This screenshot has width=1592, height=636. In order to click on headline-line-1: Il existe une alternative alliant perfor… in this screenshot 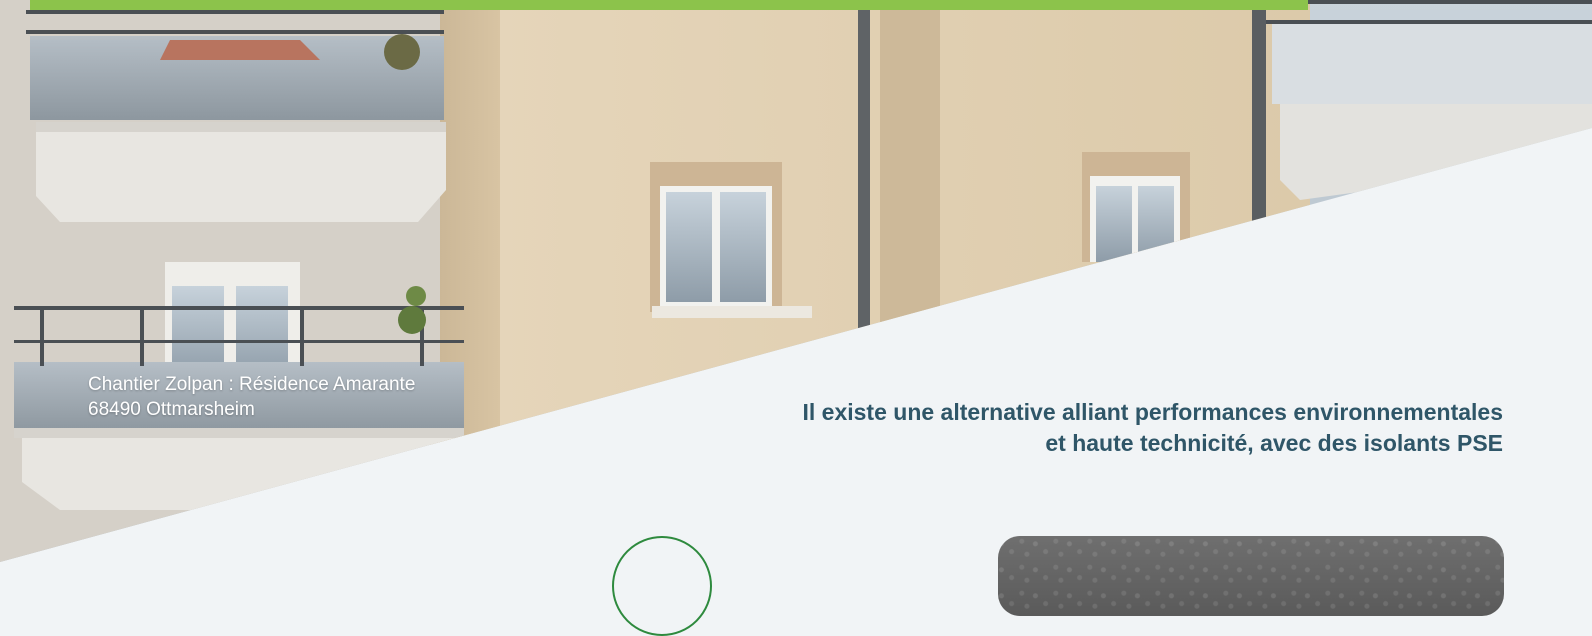, I will do `click(1153, 412)`.